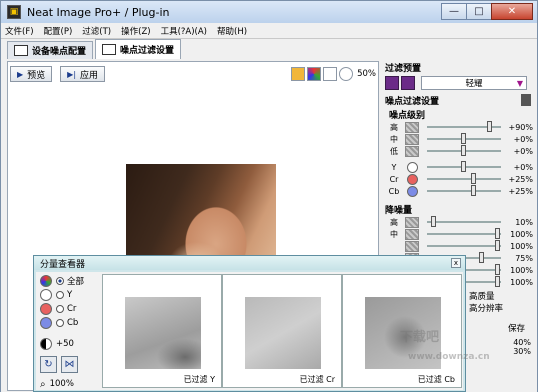 This screenshot has height=392, width=538. Describe the element at coordinates (21, 50) in the screenshot. I see `camera-icon` at that location.